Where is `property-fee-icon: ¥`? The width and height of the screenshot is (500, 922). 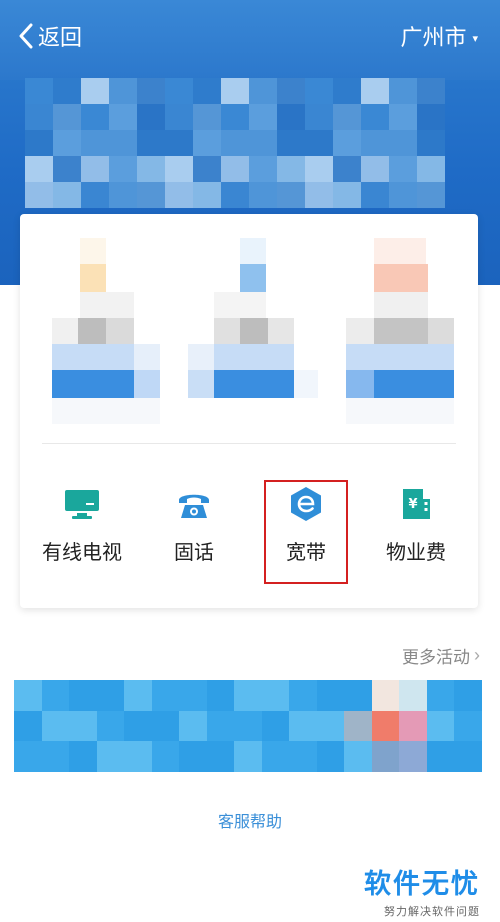
property-fee-icon: ¥ is located at coordinates (416, 504).